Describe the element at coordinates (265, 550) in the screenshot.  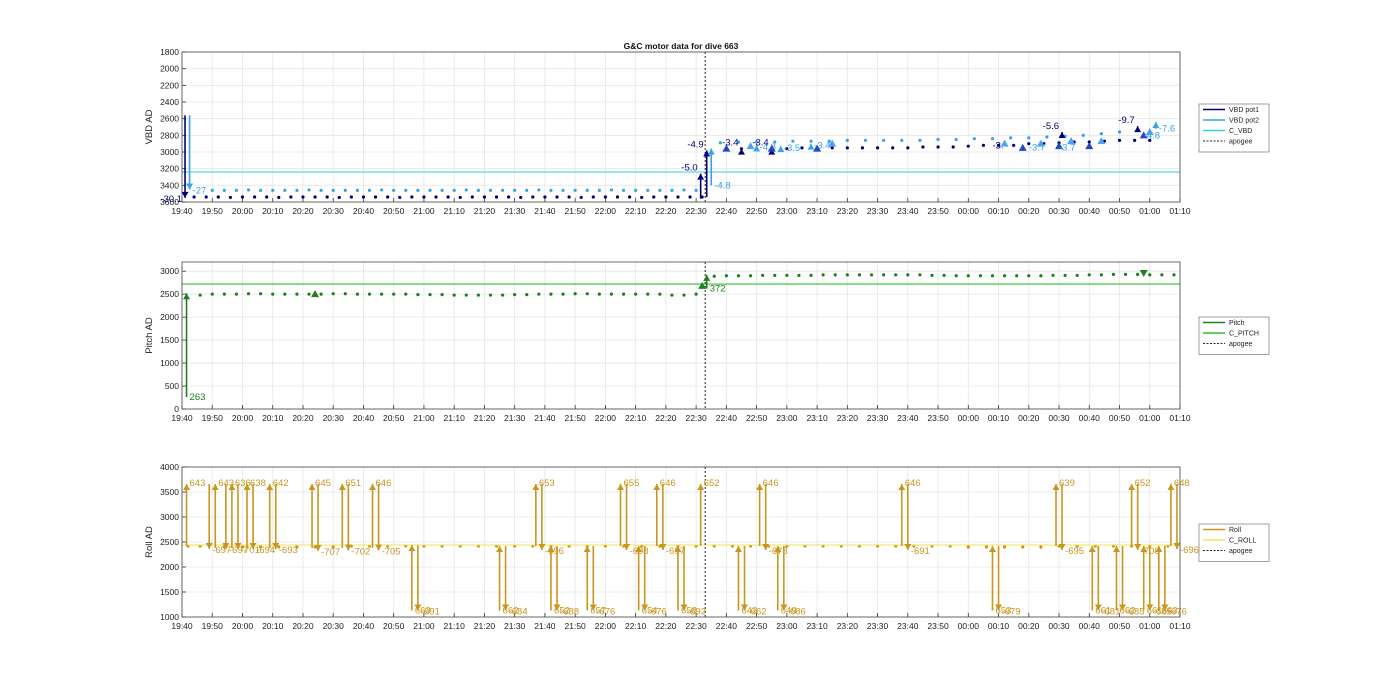
I see `motor-move-label: -694` at that location.